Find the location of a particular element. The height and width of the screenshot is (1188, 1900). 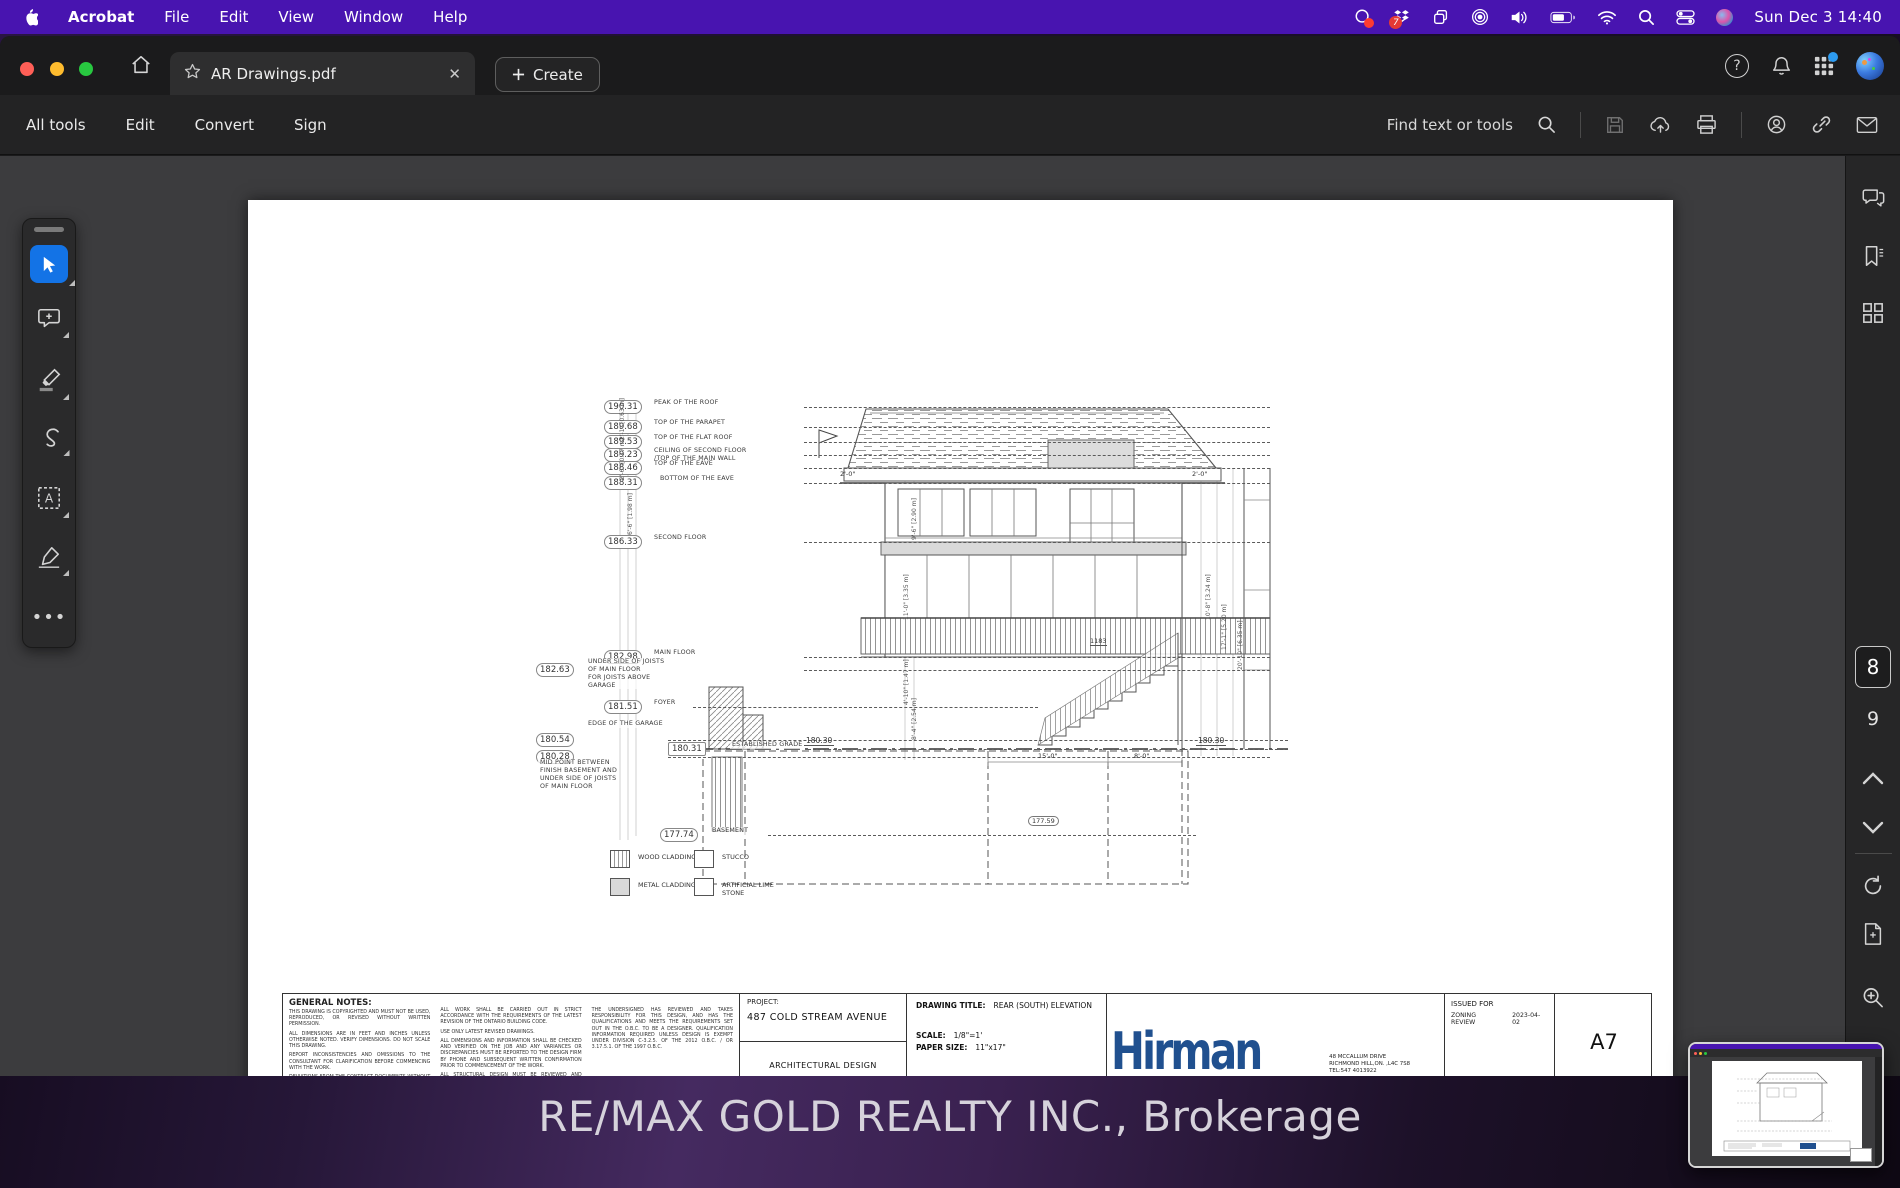

dimension-label: 15'-0" is located at coordinates (1048, 756).